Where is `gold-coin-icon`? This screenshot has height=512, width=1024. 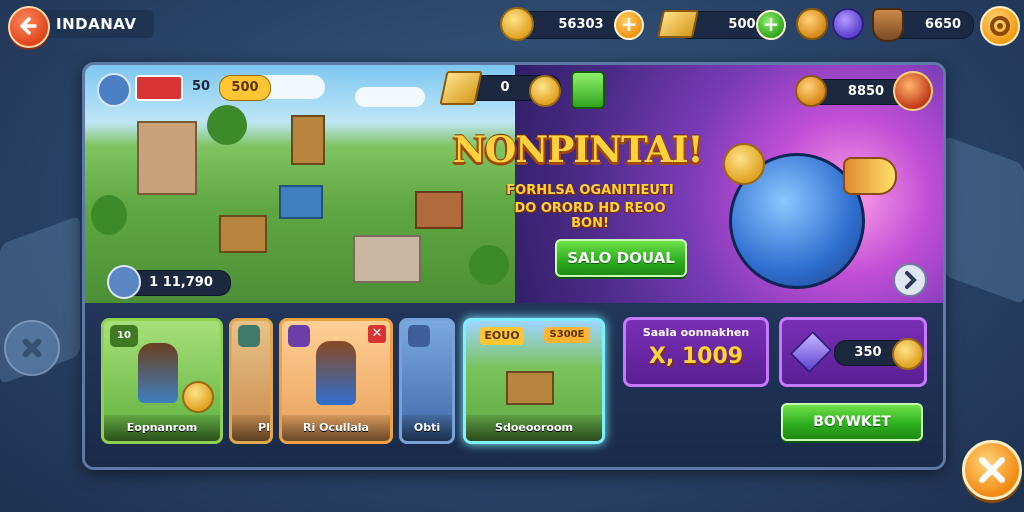
gold-coin-icon is located at coordinates (517, 24).